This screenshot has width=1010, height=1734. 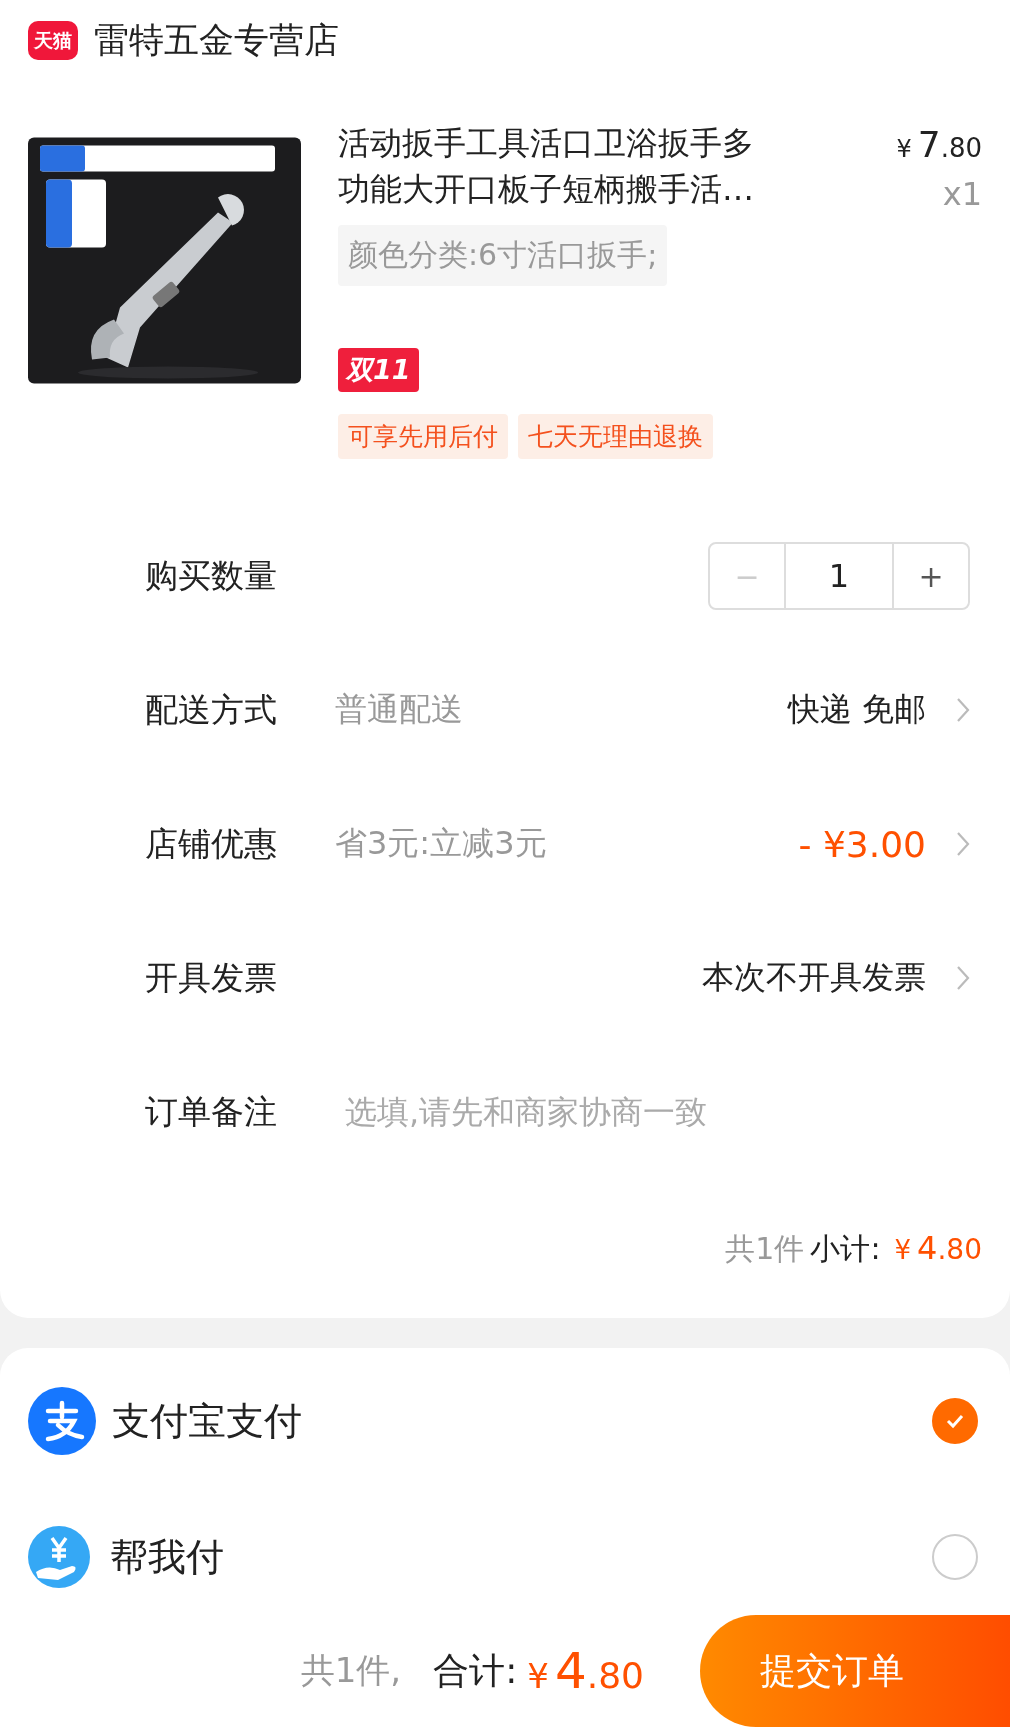 I want to click on hand-coin-icon, so click(x=59, y=1557).